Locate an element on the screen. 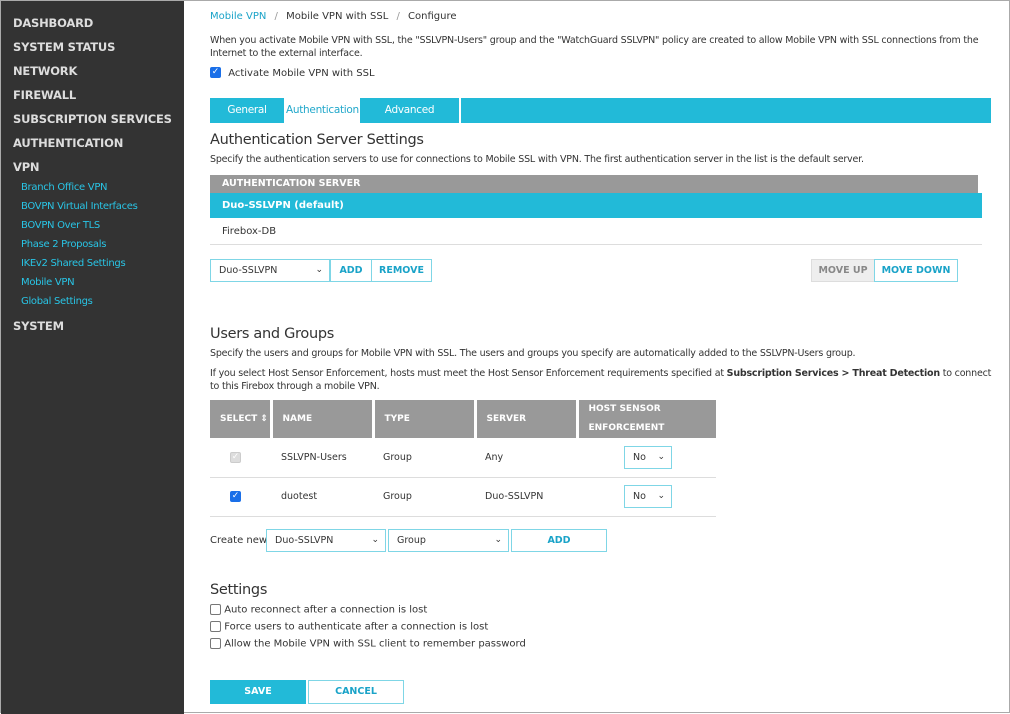  create-type-select: Group ⌄ is located at coordinates (448, 540).